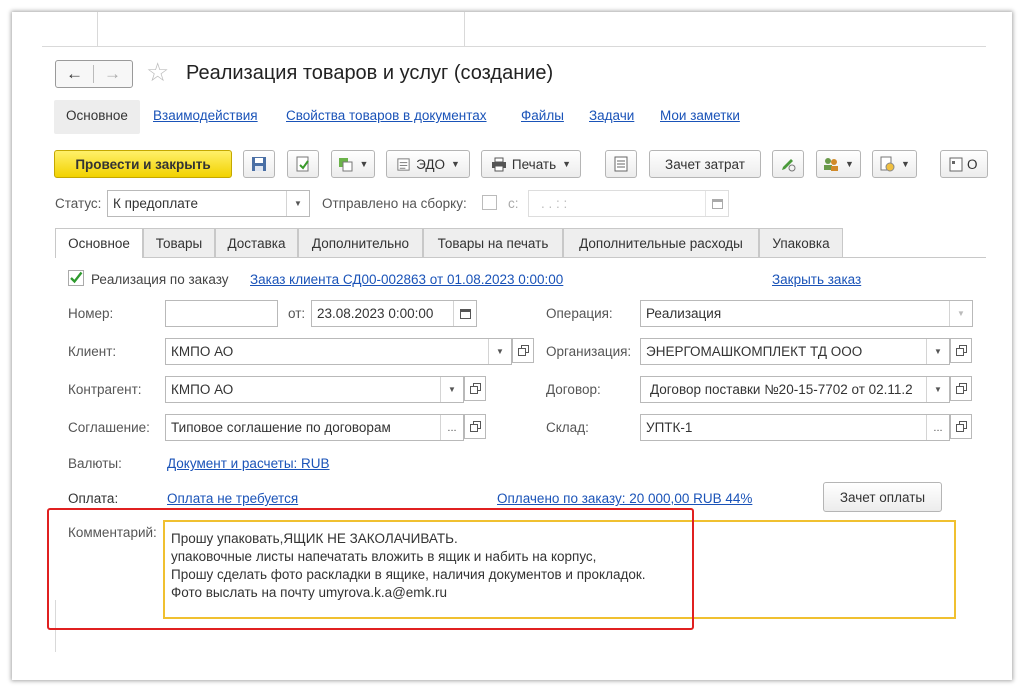  I want to click on window-title: Реализация товаров и услуг (создание), so click(370, 73).